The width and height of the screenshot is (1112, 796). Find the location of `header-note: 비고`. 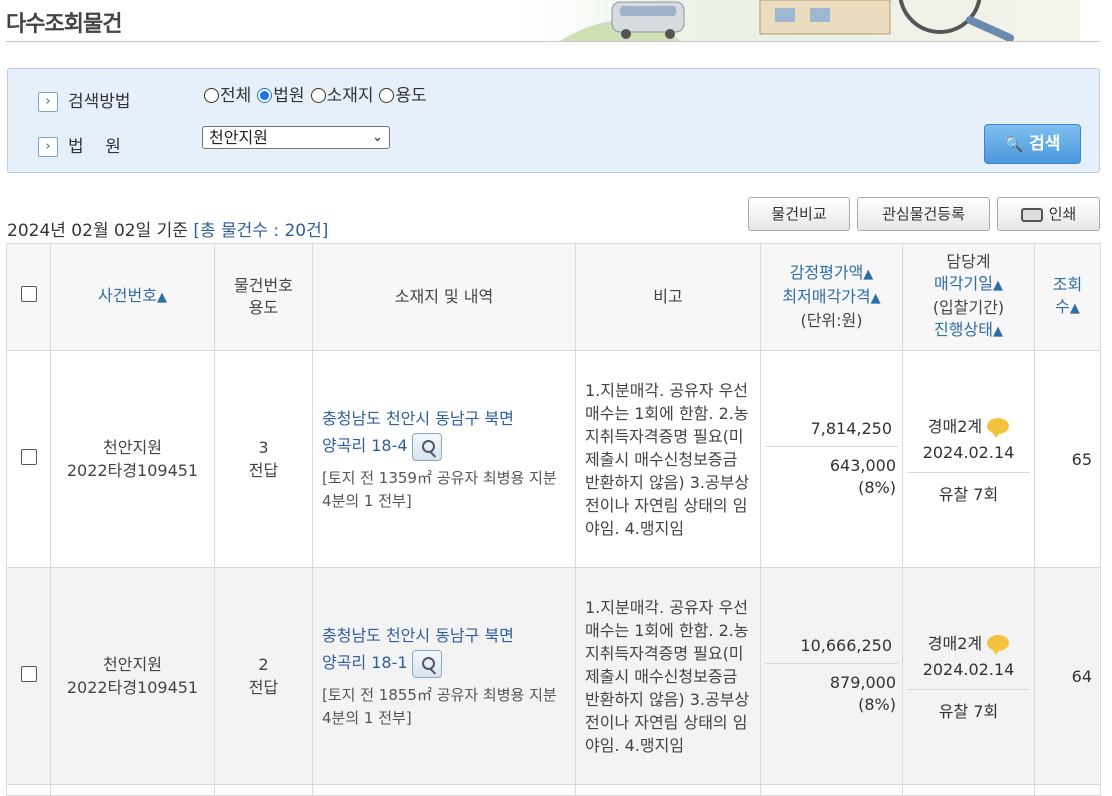

header-note: 비고 is located at coordinates (668, 297).